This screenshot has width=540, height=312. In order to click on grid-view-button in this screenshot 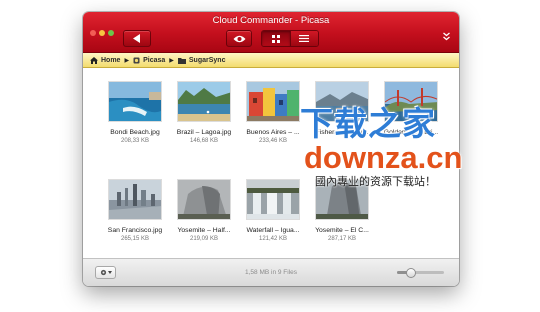, I will do `click(276, 38)`.